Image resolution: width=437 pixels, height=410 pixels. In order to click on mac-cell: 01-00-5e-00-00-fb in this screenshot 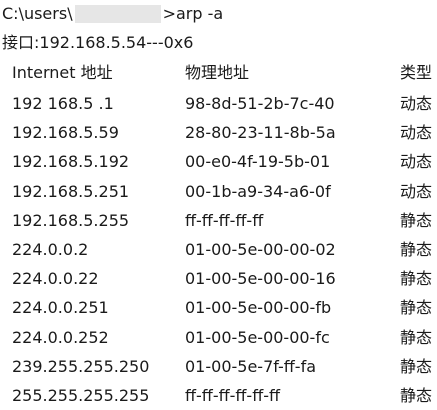, I will do `click(258, 308)`.